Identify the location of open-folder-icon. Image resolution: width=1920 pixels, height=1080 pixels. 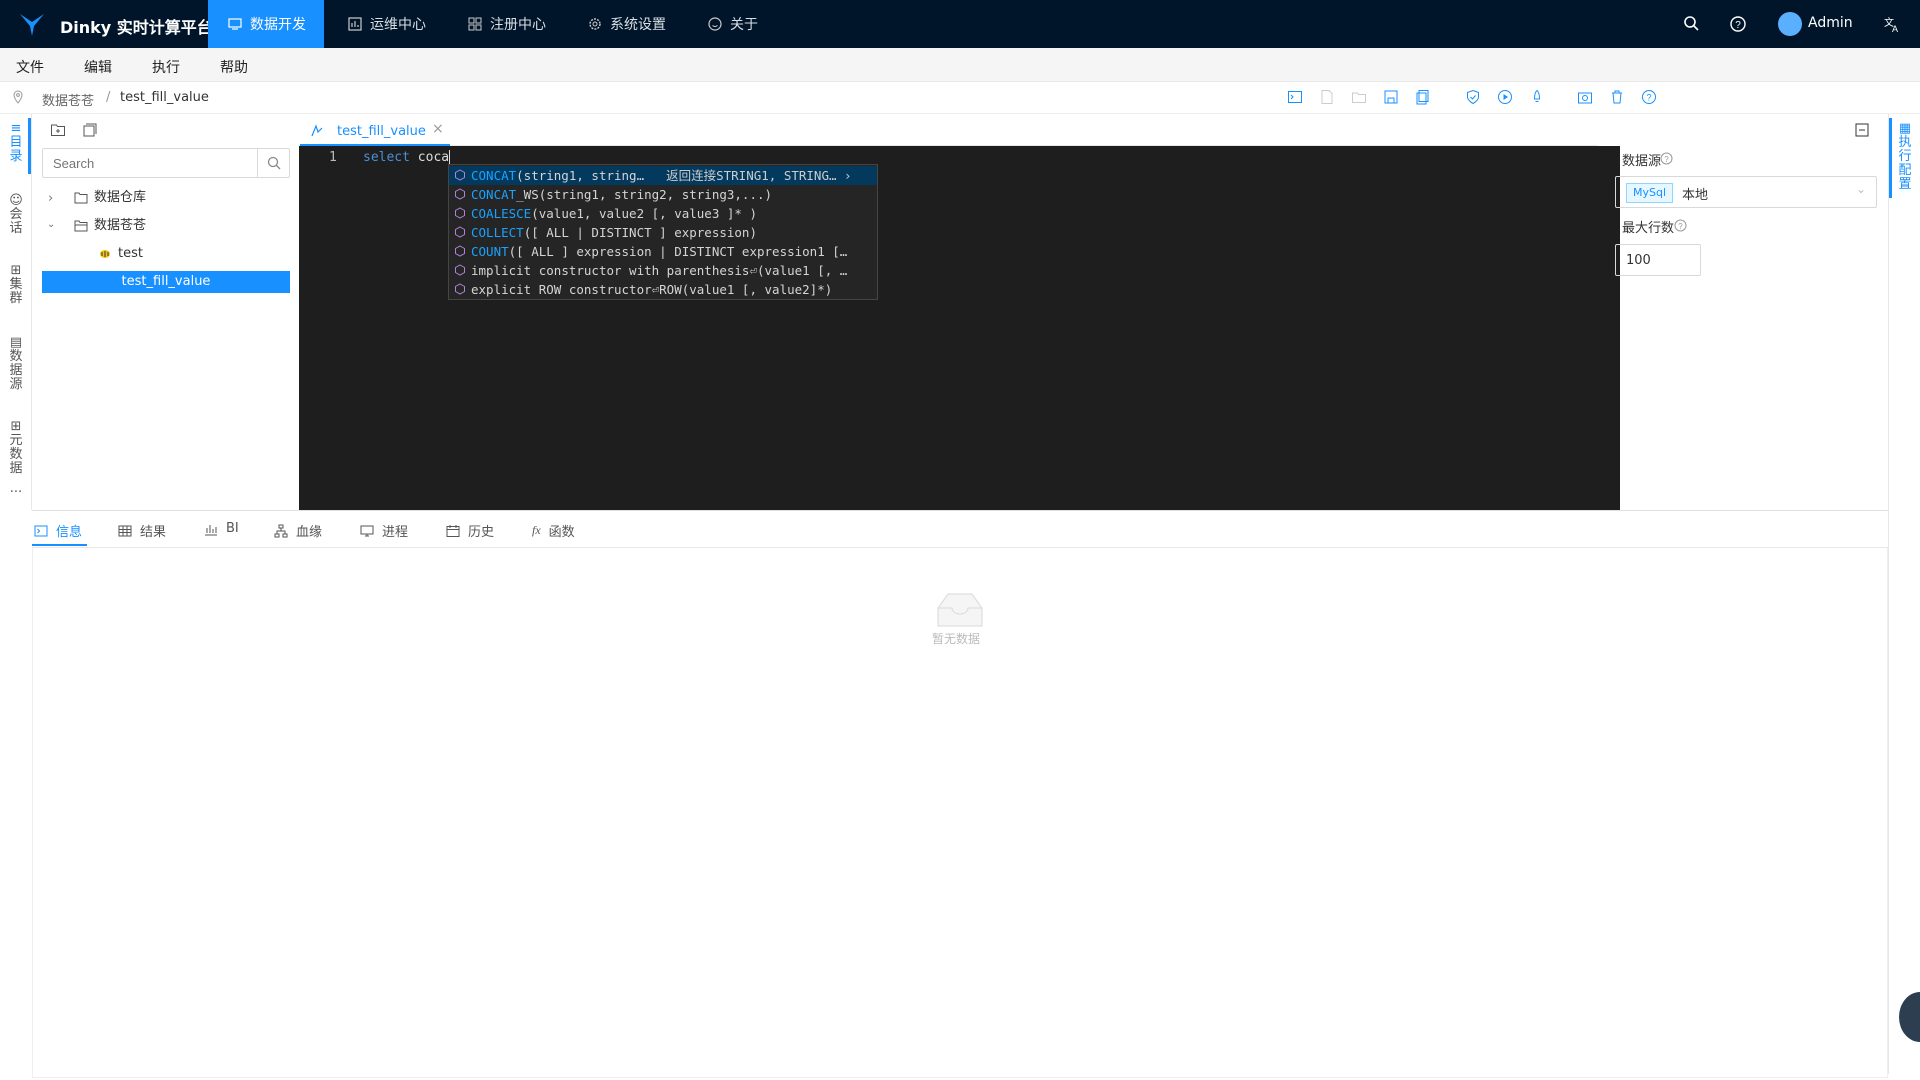
(1359, 97).